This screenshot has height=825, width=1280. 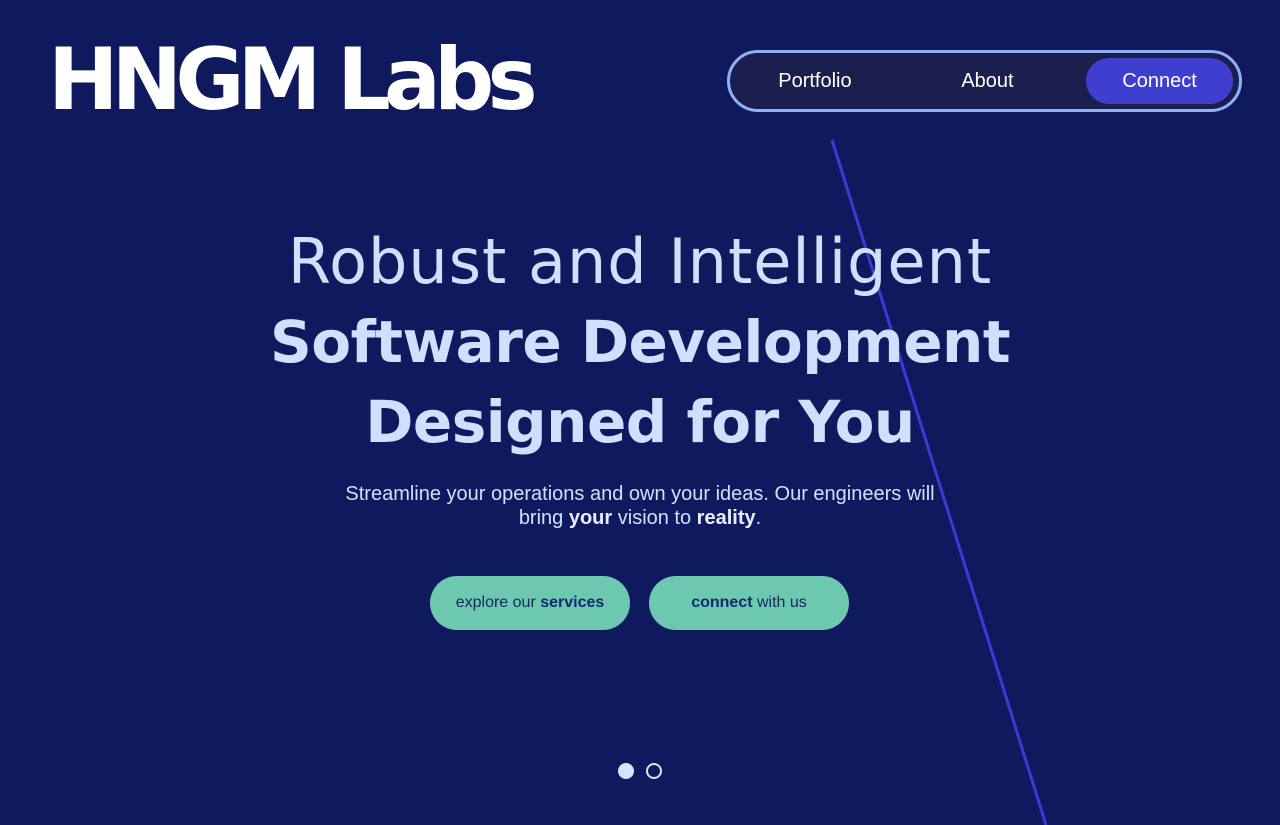 What do you see at coordinates (726, 518) in the screenshot?
I see `subtitle-emphasis-reality: reality` at bounding box center [726, 518].